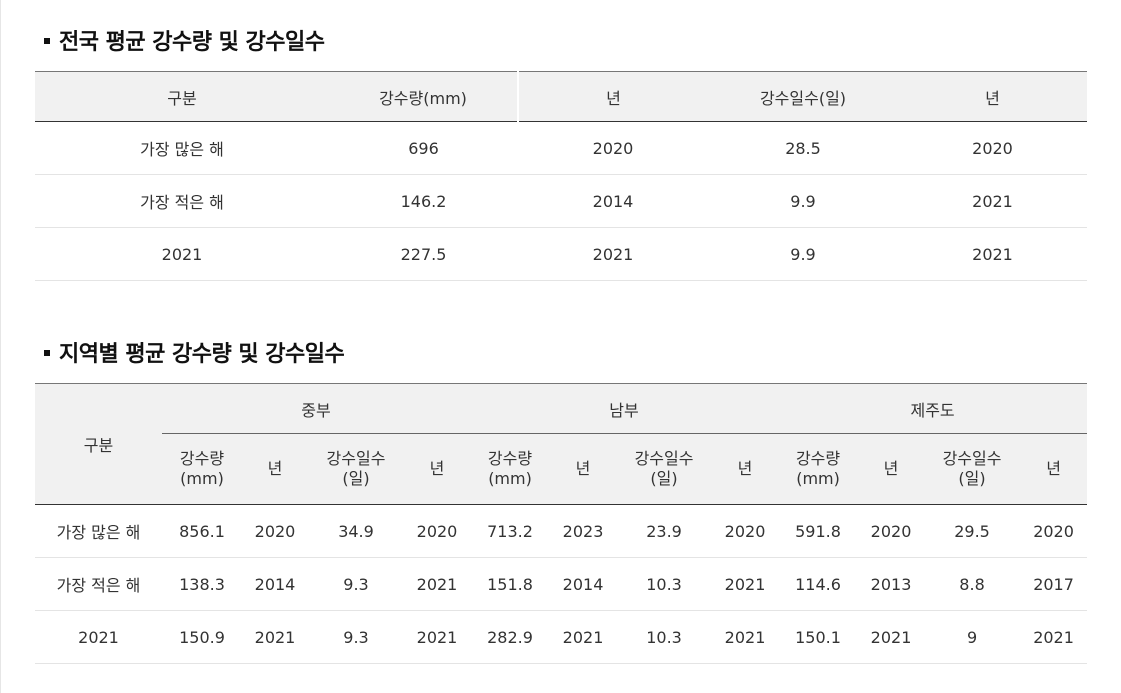 This screenshot has height=693, width=1121. I want to click on table-cell: 856.1, so click(202, 531).